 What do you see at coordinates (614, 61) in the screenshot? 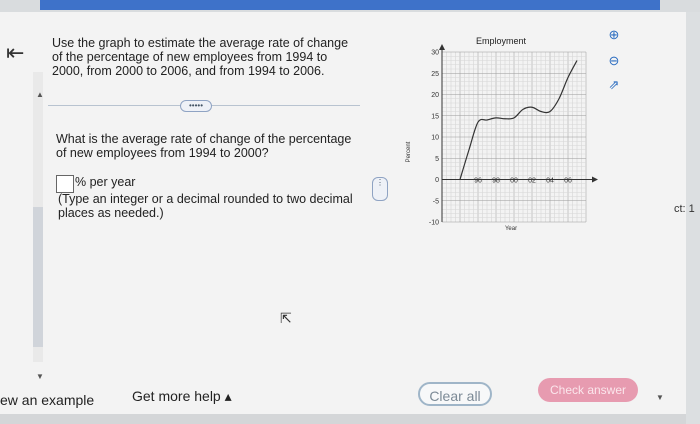
I see `zoom-out-icon: ⊖` at bounding box center [614, 61].